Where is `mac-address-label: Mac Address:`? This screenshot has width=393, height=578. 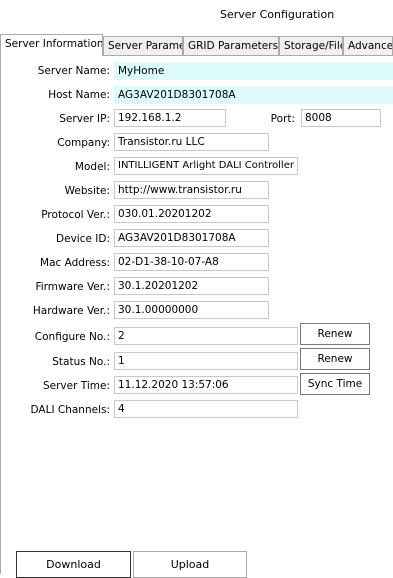
mac-address-label: Mac Address: is located at coordinates (75, 263).